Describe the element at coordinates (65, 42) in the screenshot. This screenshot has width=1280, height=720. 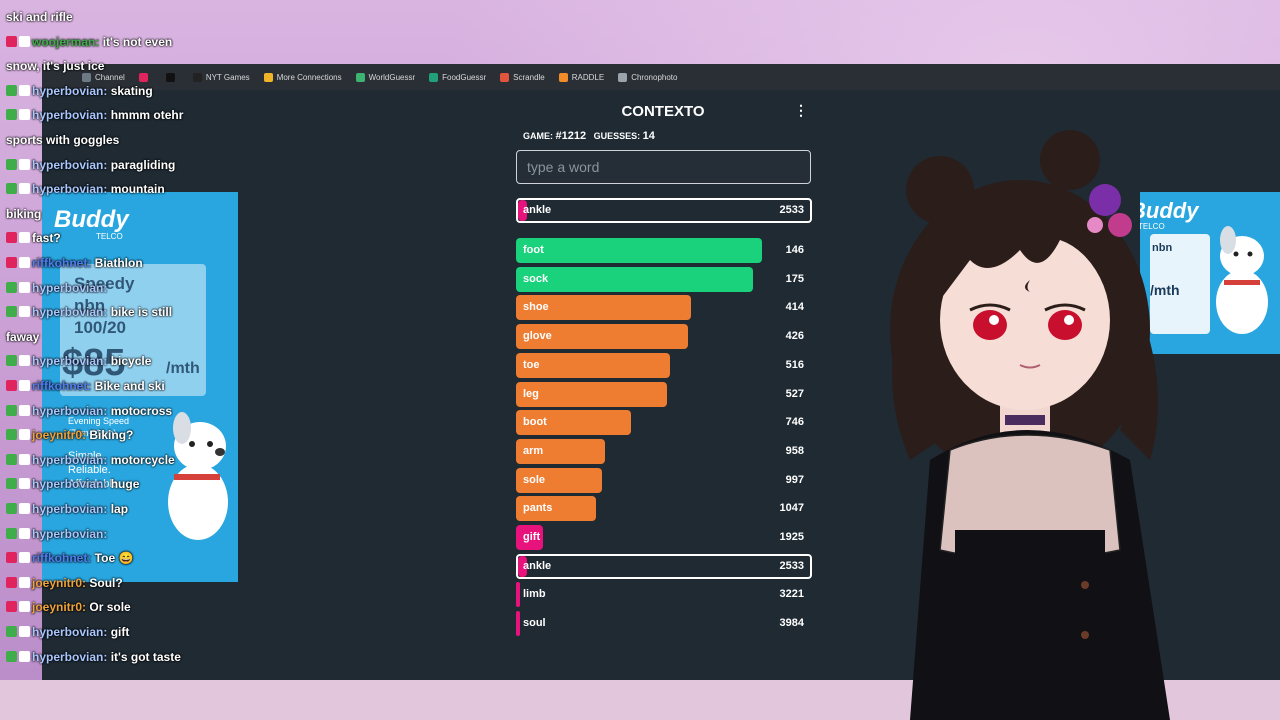
I see `chat-username: woojerman:` at that location.